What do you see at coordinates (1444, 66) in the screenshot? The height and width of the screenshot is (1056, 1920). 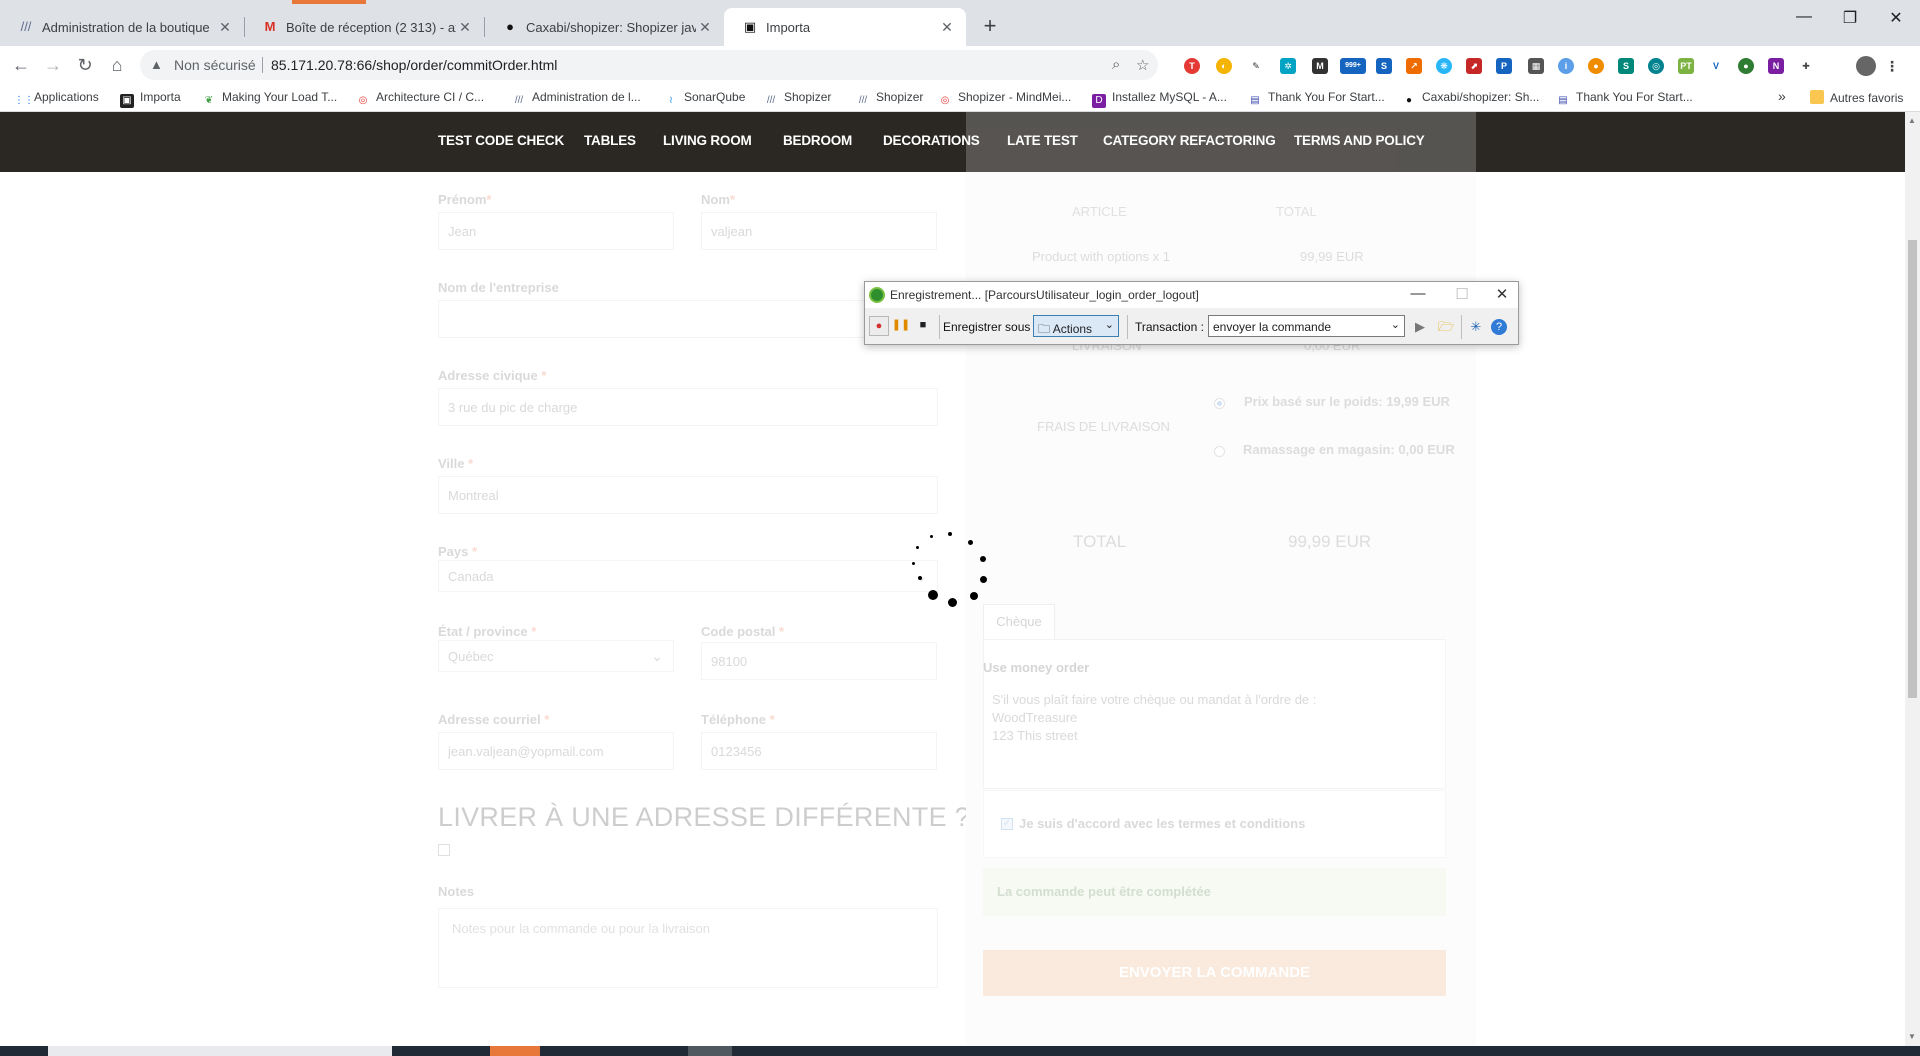 I see `extension-icon: ❋` at bounding box center [1444, 66].